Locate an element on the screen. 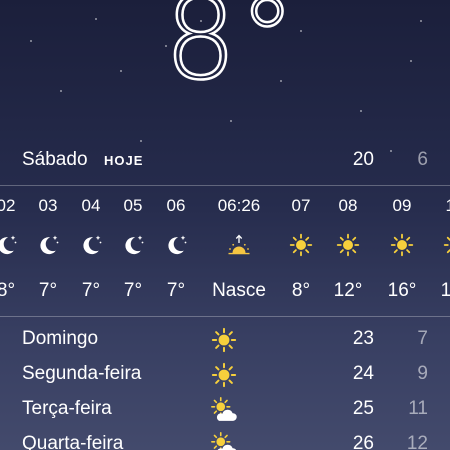  hourly-item: 08 12° is located at coordinates (348, 251).